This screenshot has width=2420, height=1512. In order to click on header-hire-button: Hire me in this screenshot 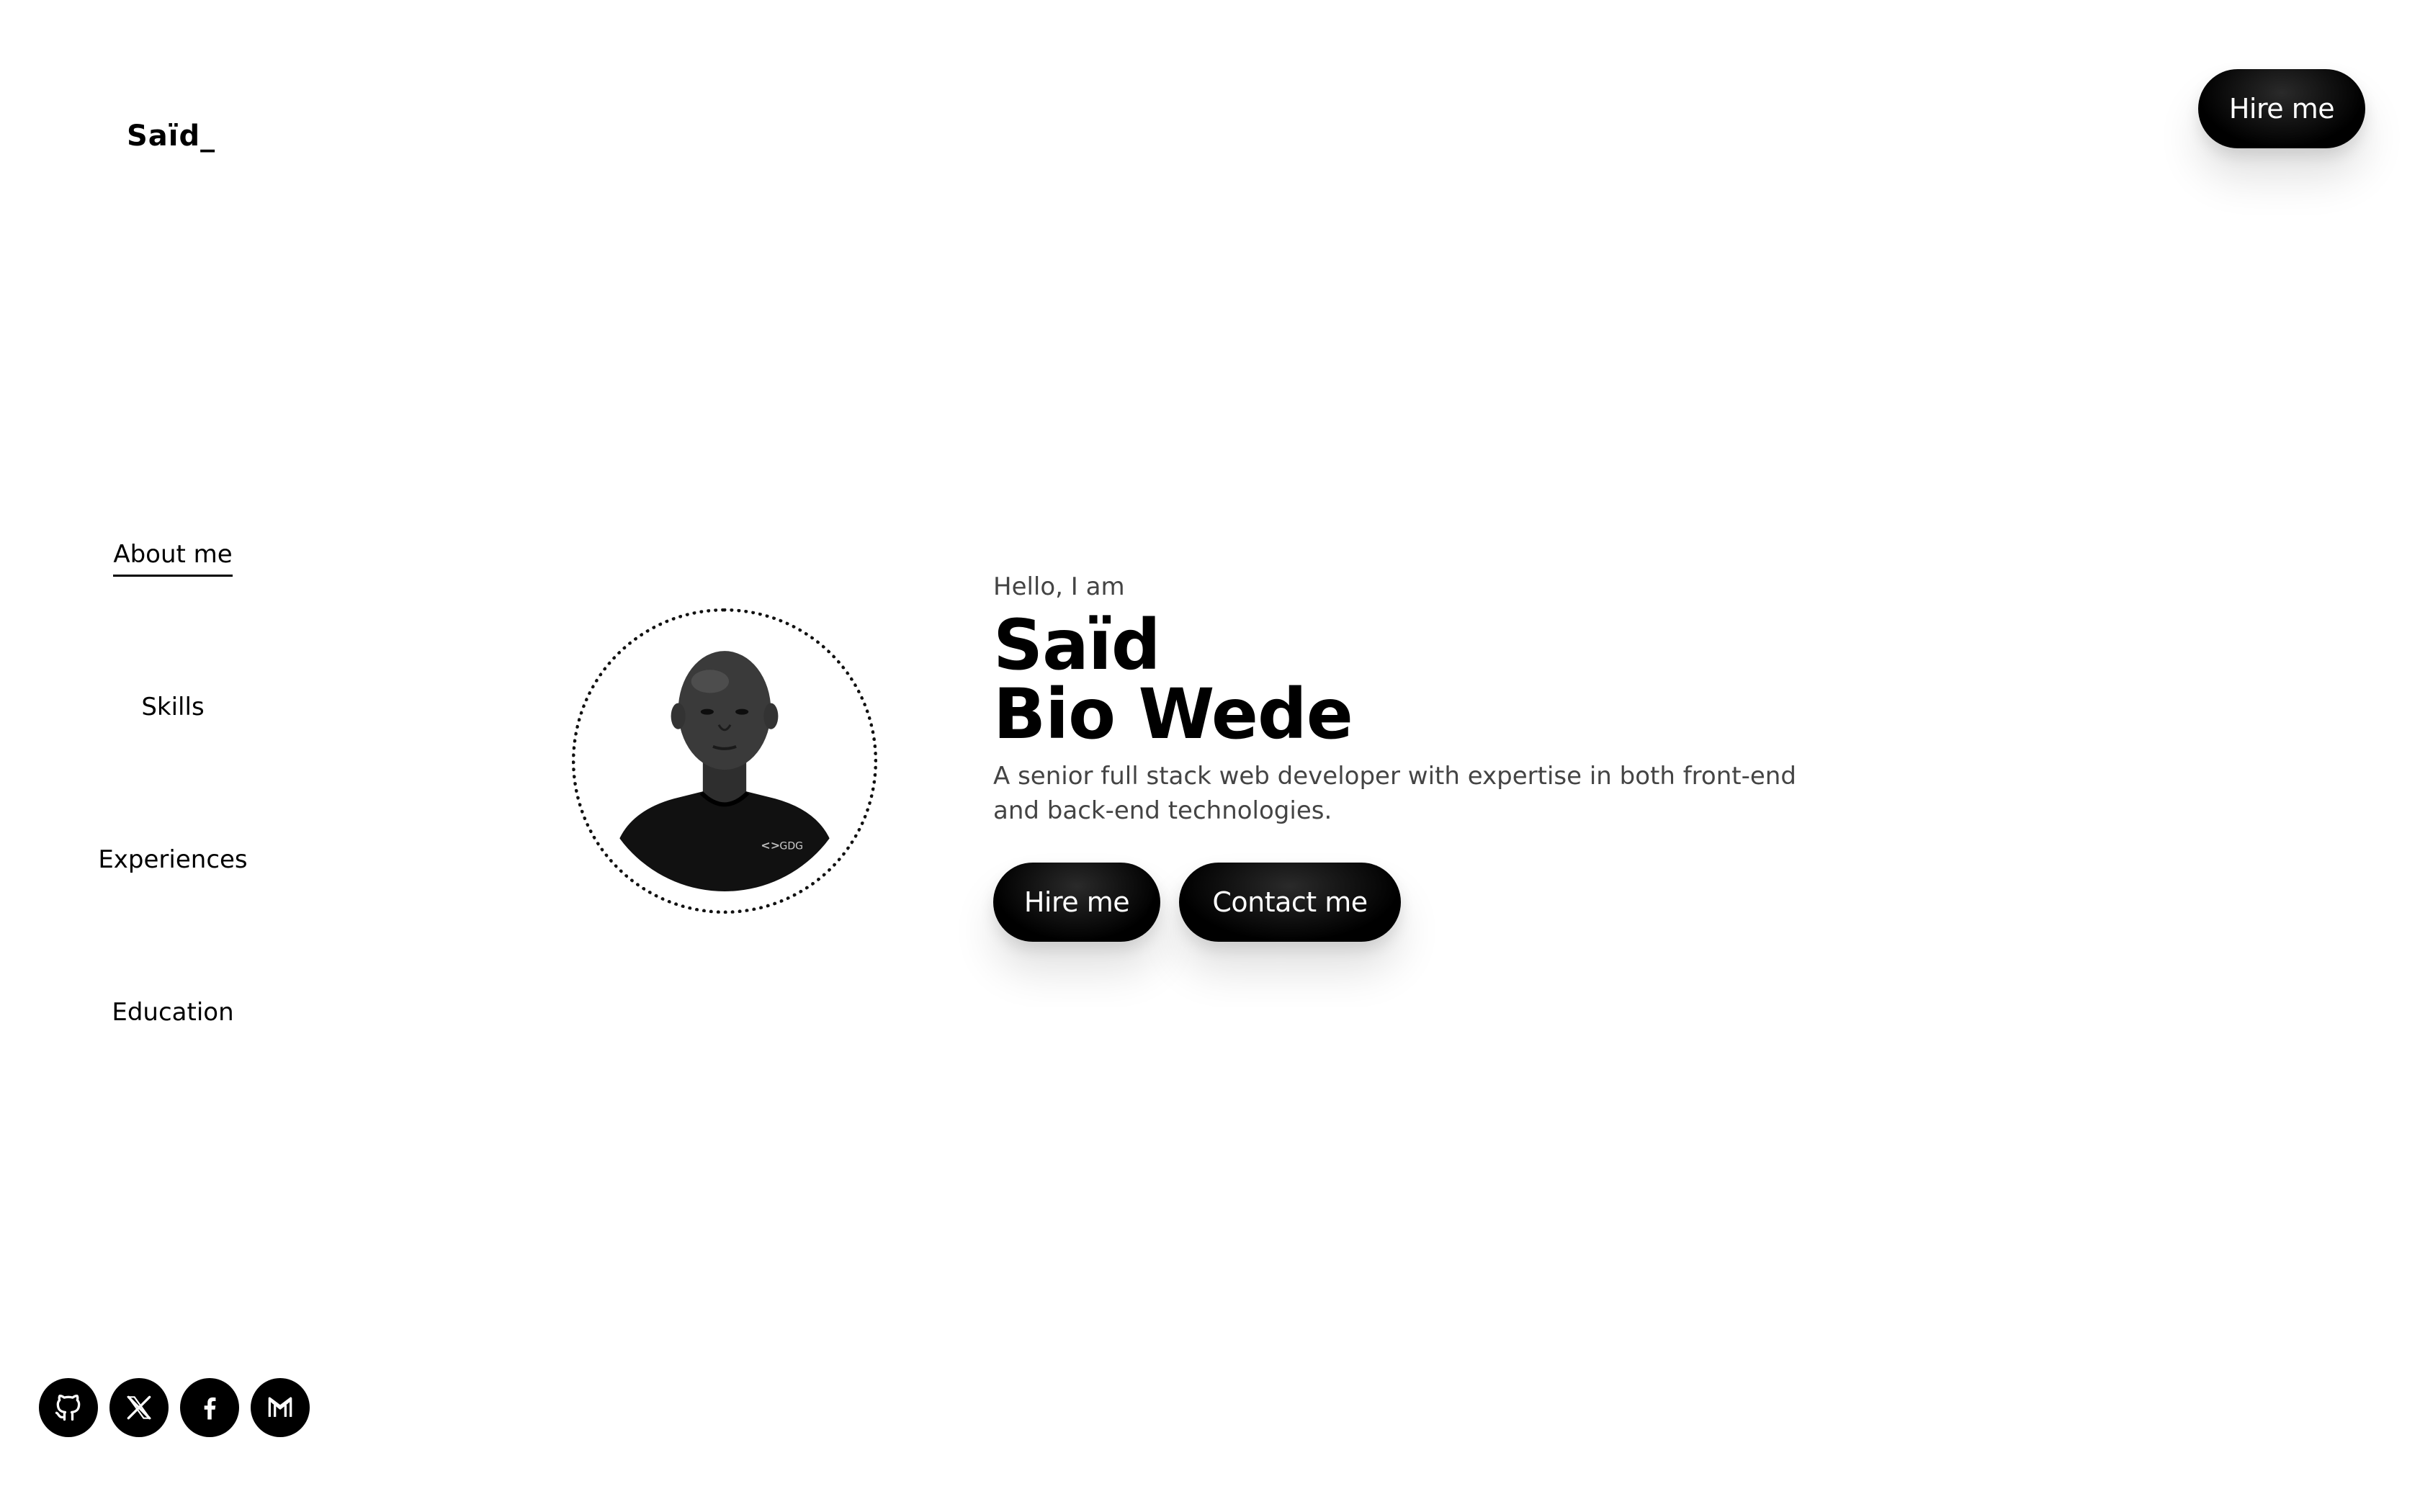, I will do `click(2281, 108)`.